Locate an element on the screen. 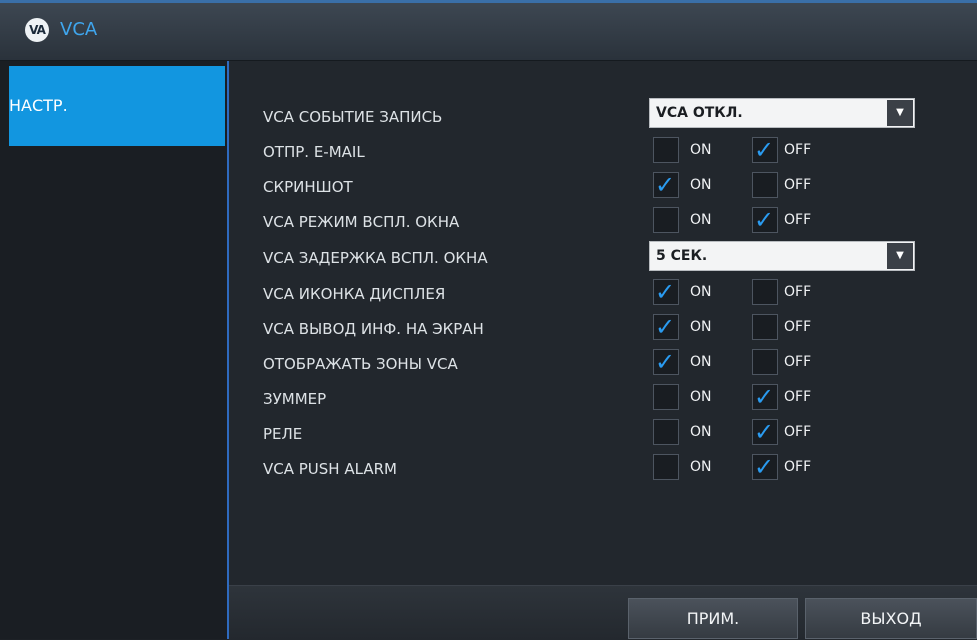 This screenshot has width=977, height=640. show-zones-on-checkbox: ✓ is located at coordinates (666, 362).